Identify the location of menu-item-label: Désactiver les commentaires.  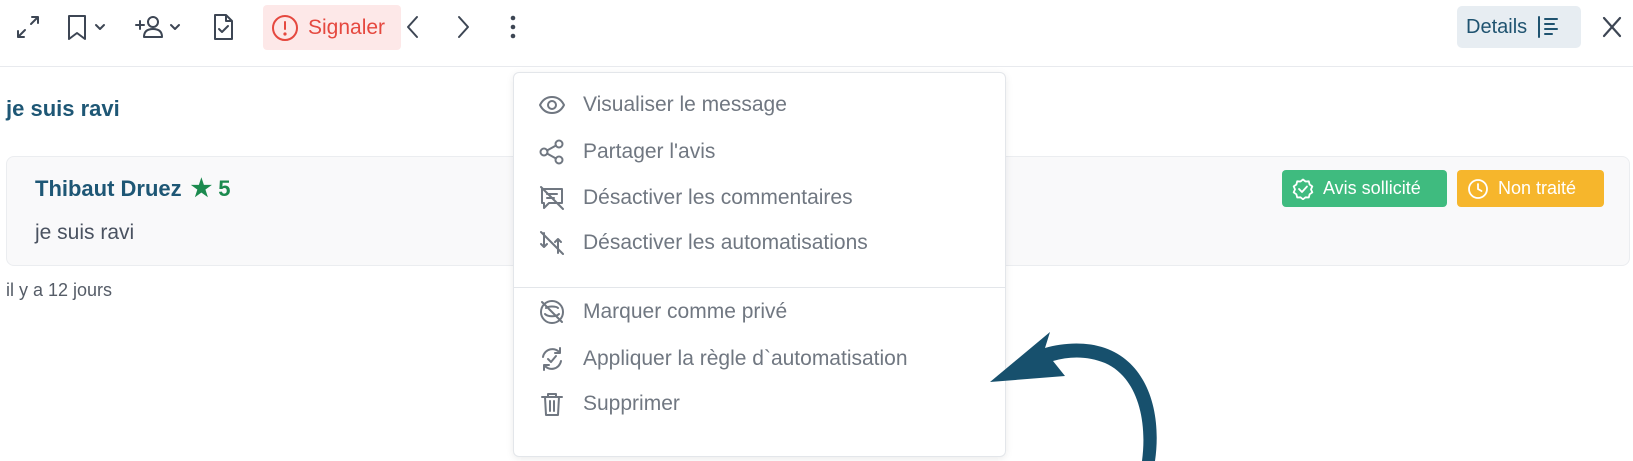
(718, 197).